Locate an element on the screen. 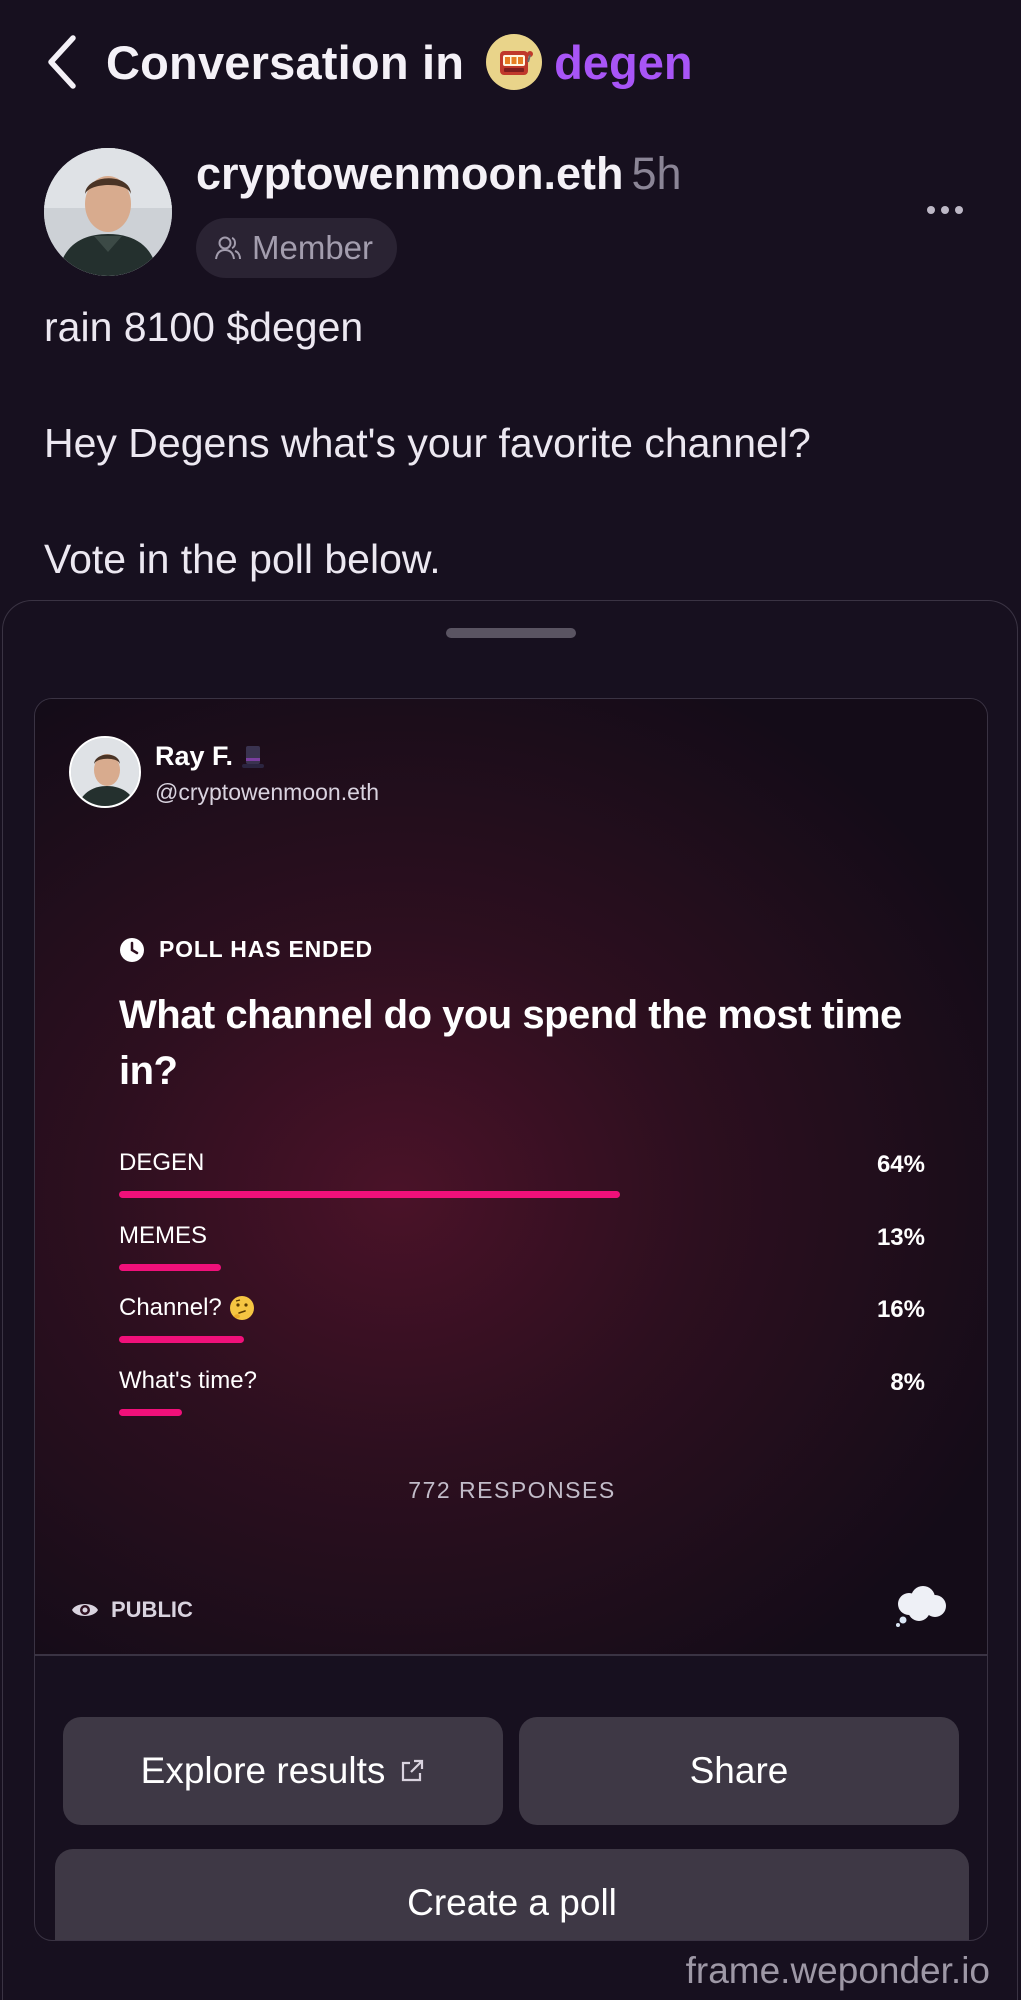  create-poll-button: Create a poll is located at coordinates (512, 1894).